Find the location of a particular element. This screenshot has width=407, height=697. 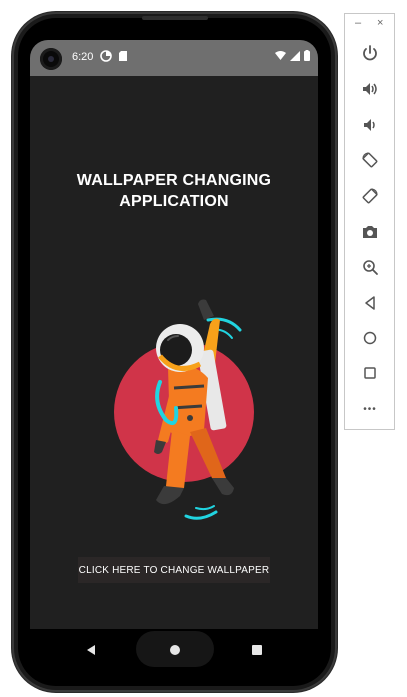

emulator-overview-button is located at coordinates (370, 373).